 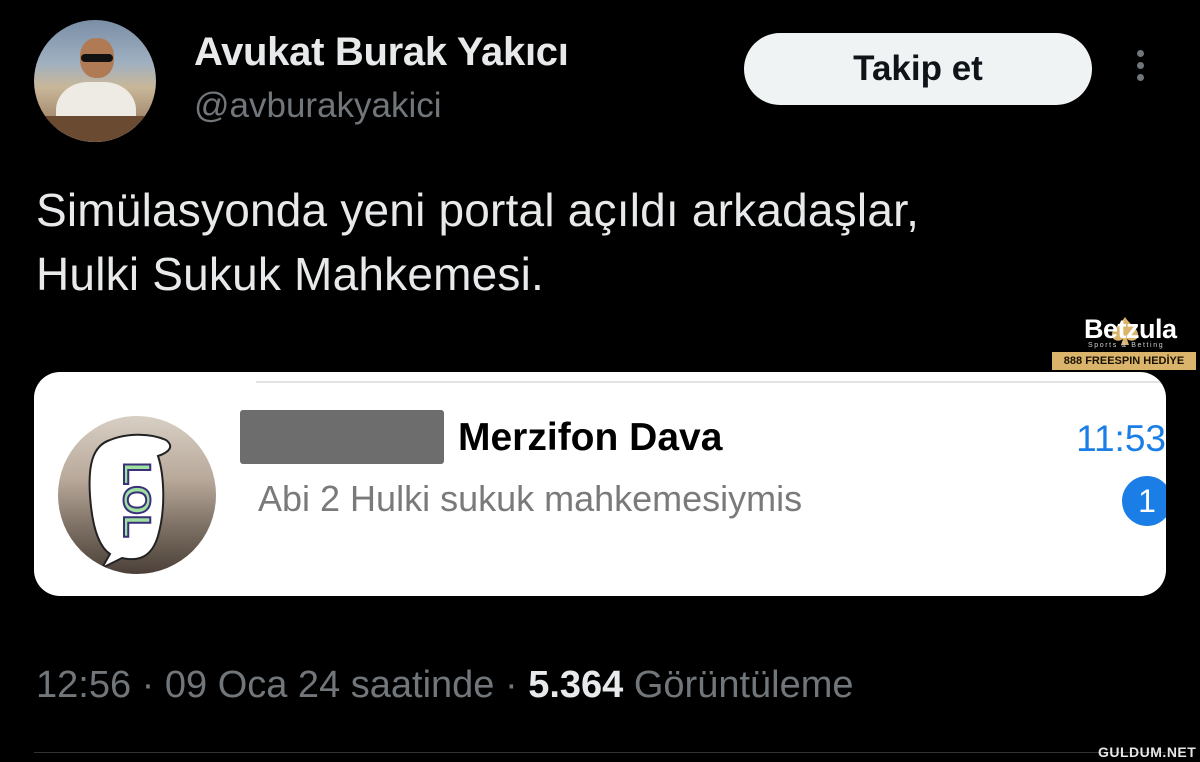 What do you see at coordinates (576, 685) in the screenshot?
I see `views-count: 5.364` at bounding box center [576, 685].